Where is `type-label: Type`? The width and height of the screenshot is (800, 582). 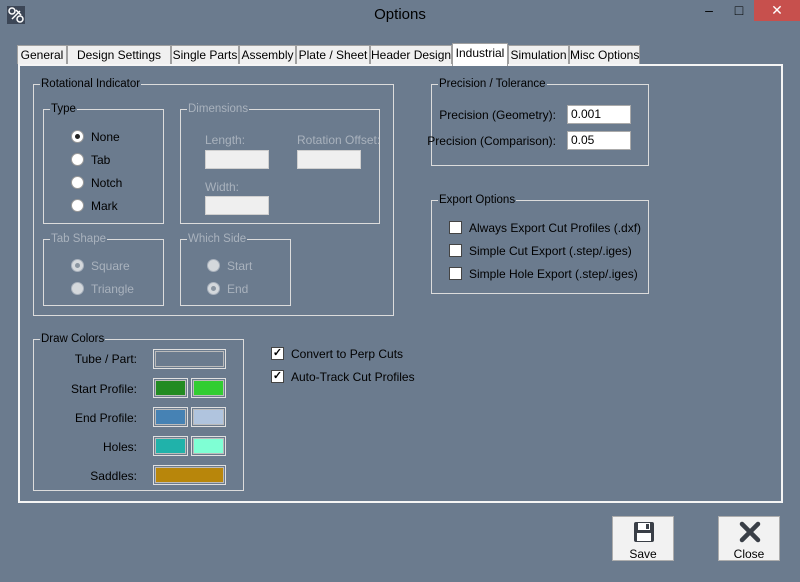
type-label: Type is located at coordinates (63, 109).